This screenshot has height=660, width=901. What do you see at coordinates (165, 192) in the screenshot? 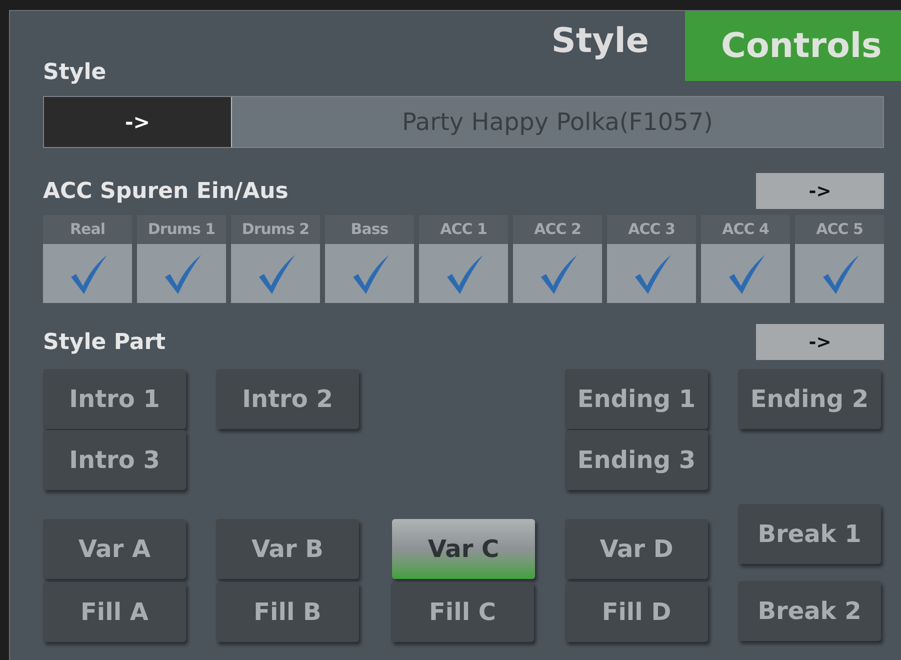
I see `section-title: ACC Spuren Ein/Aus` at bounding box center [165, 192].